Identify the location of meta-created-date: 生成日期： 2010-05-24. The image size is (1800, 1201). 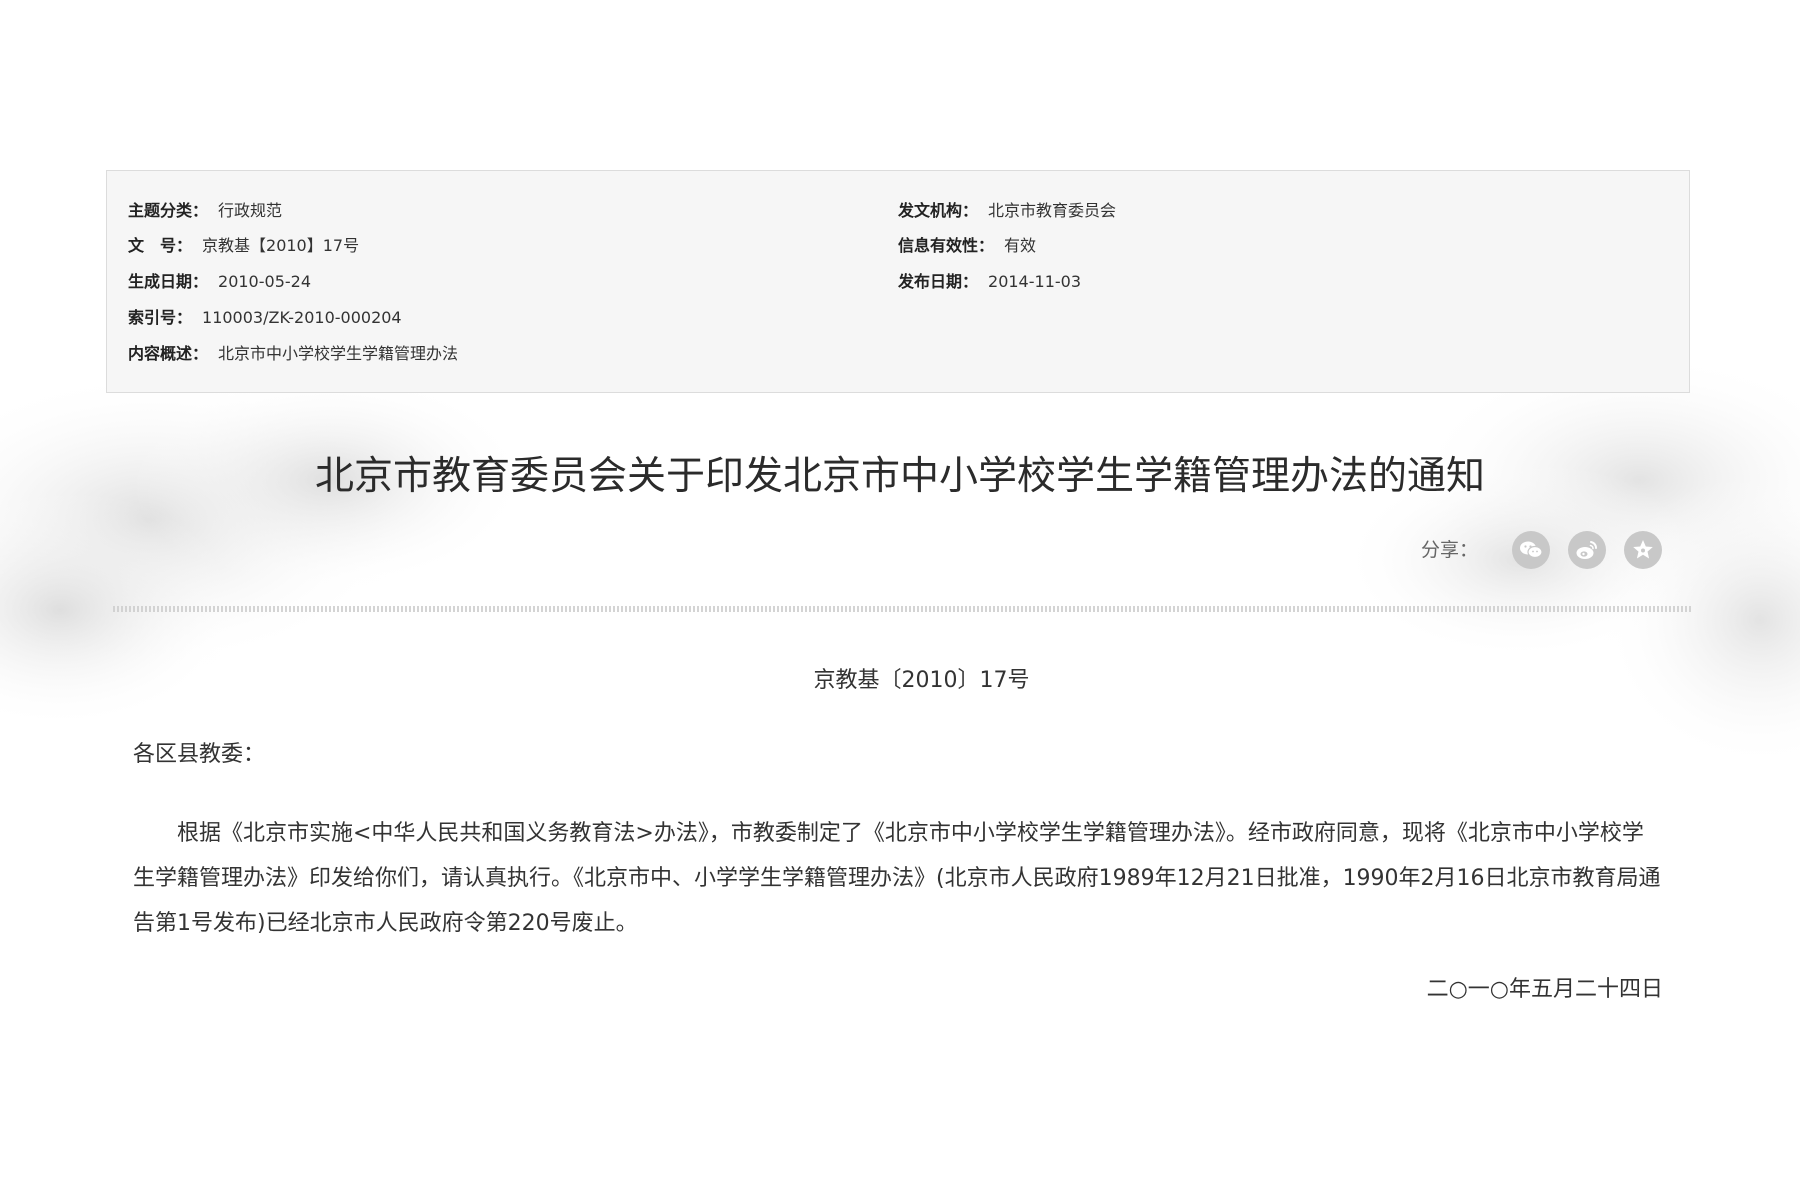
(219, 282).